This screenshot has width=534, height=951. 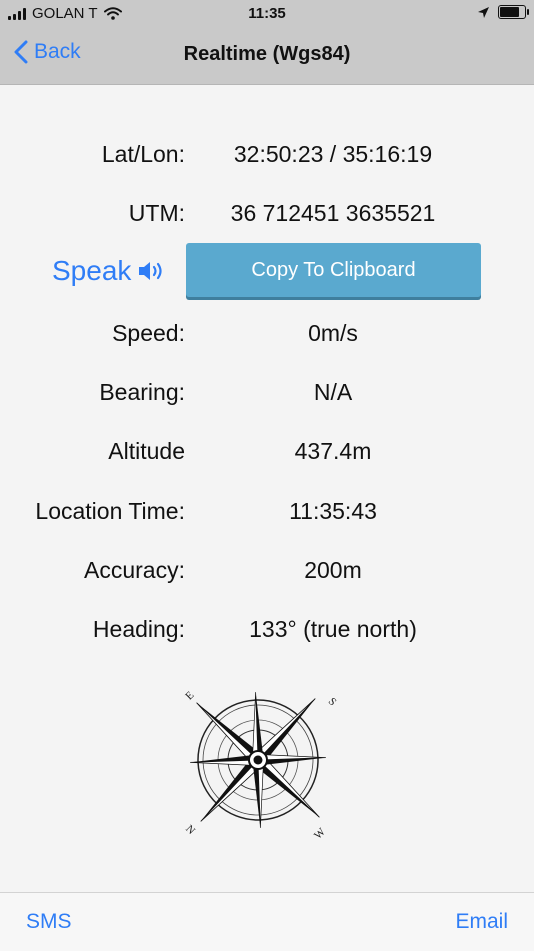 What do you see at coordinates (134, 570) in the screenshot?
I see `accuracy-label: Accuracy:` at bounding box center [134, 570].